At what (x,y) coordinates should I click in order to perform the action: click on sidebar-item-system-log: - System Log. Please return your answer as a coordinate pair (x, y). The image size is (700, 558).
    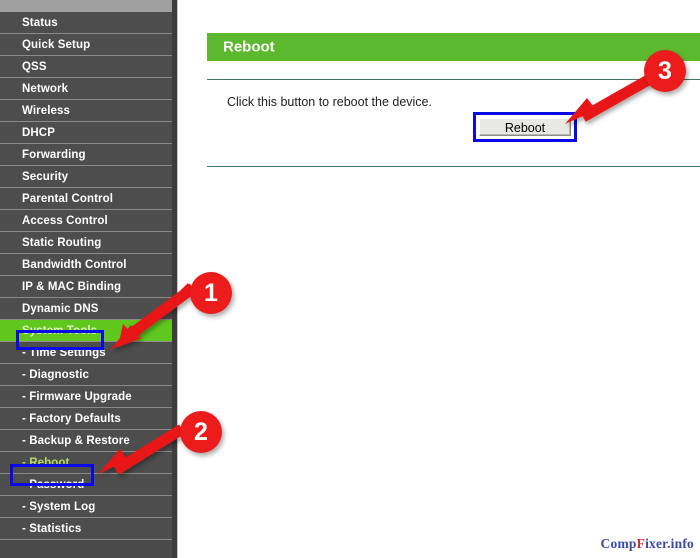
    Looking at the image, I should click on (86, 507).